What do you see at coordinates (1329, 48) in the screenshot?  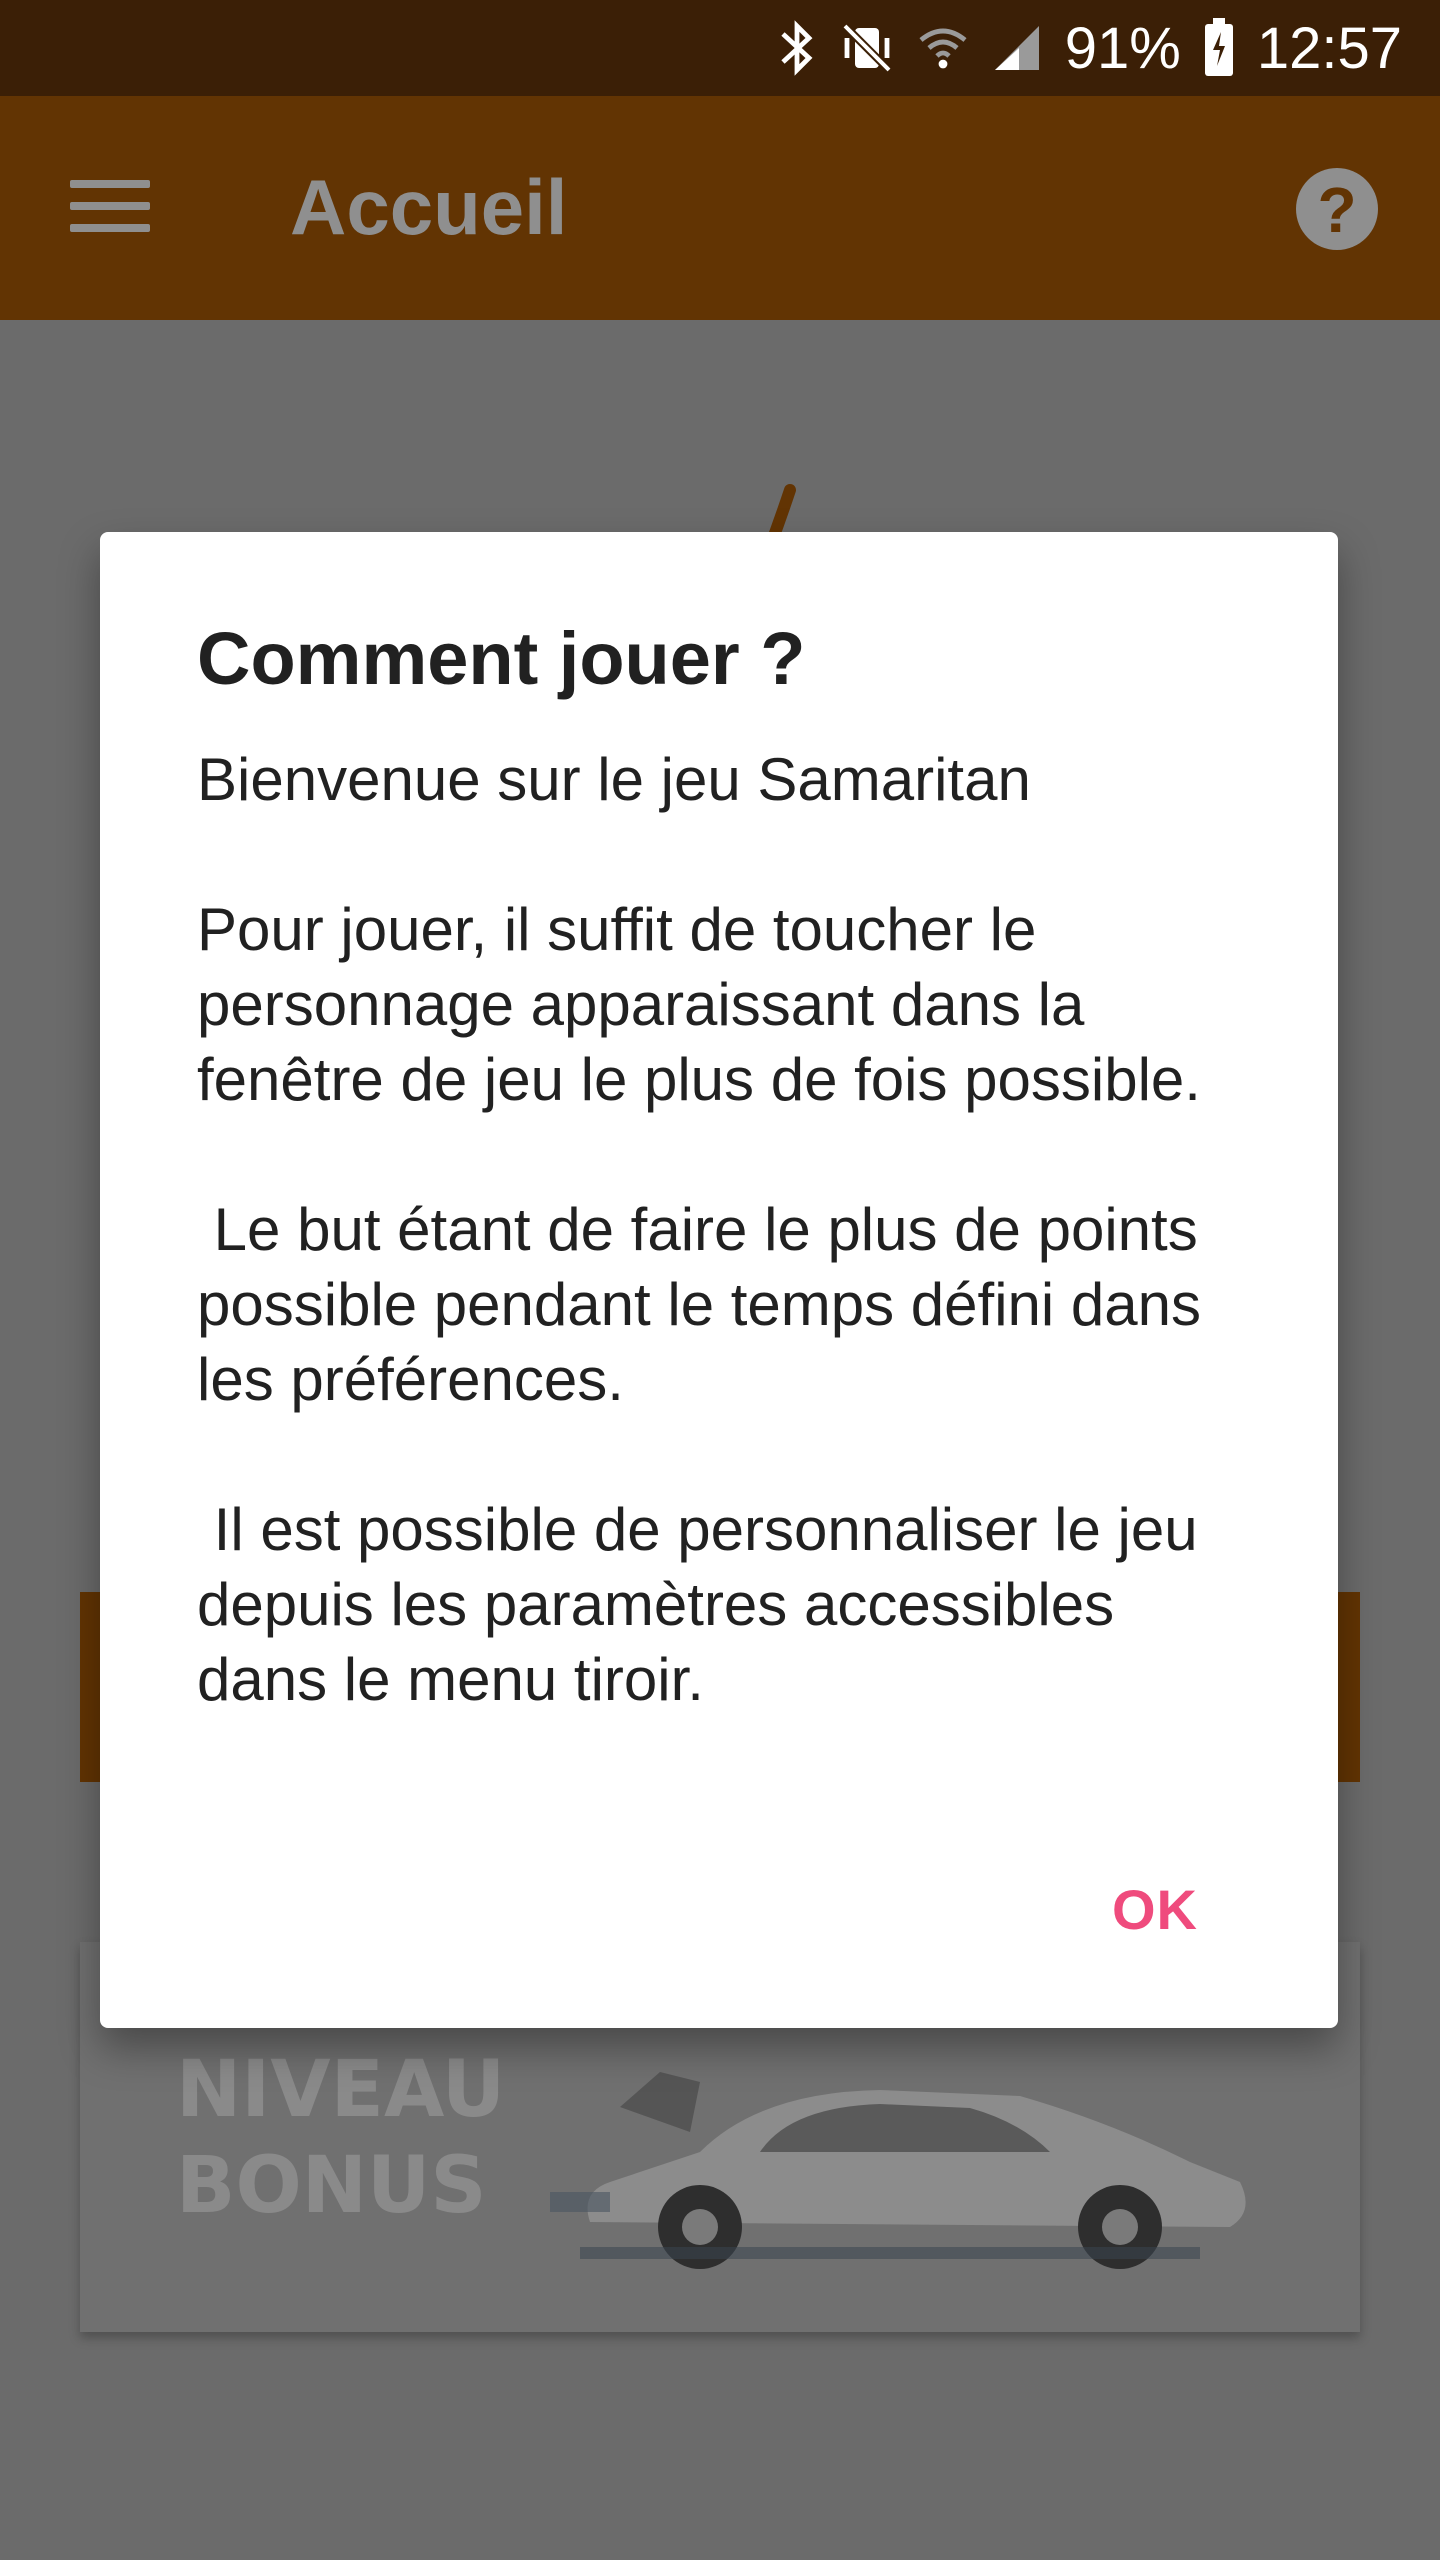 I see `clock: 12:57` at bounding box center [1329, 48].